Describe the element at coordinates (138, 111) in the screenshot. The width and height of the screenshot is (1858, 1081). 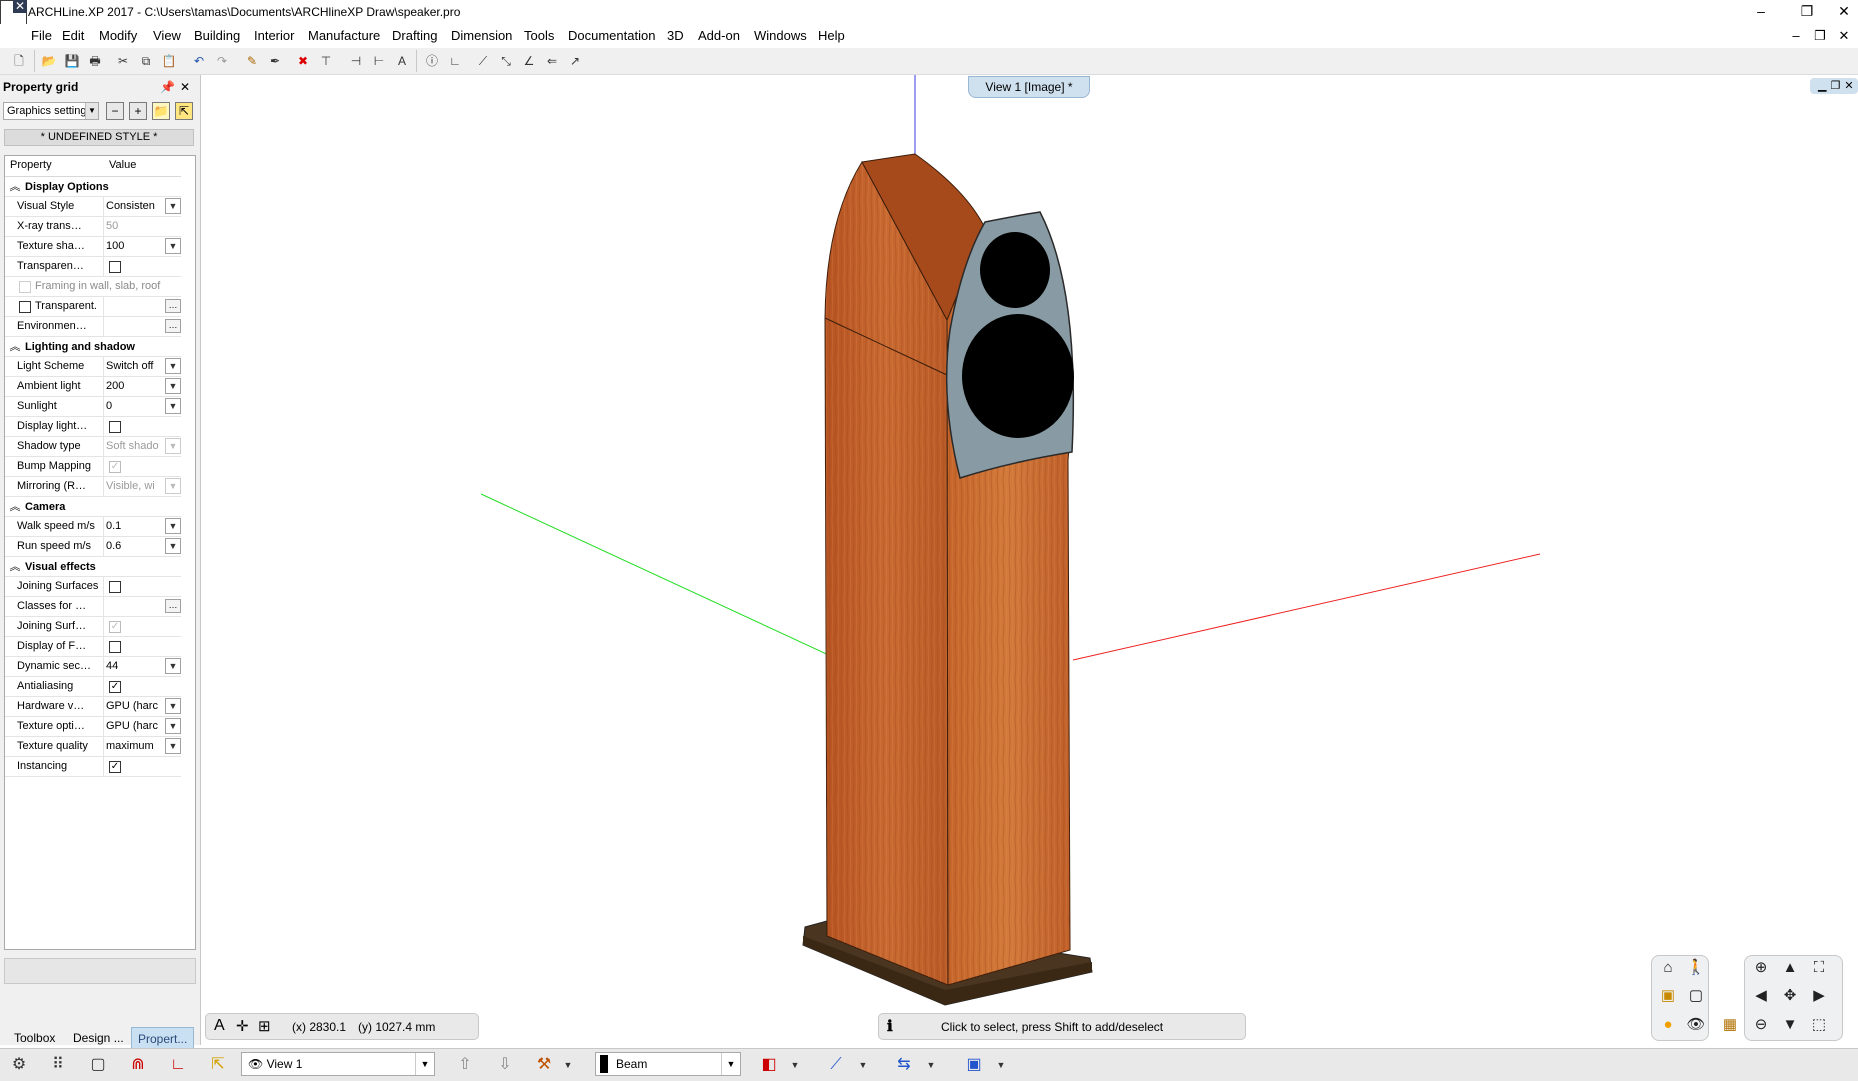
I see `expand-button: +` at that location.